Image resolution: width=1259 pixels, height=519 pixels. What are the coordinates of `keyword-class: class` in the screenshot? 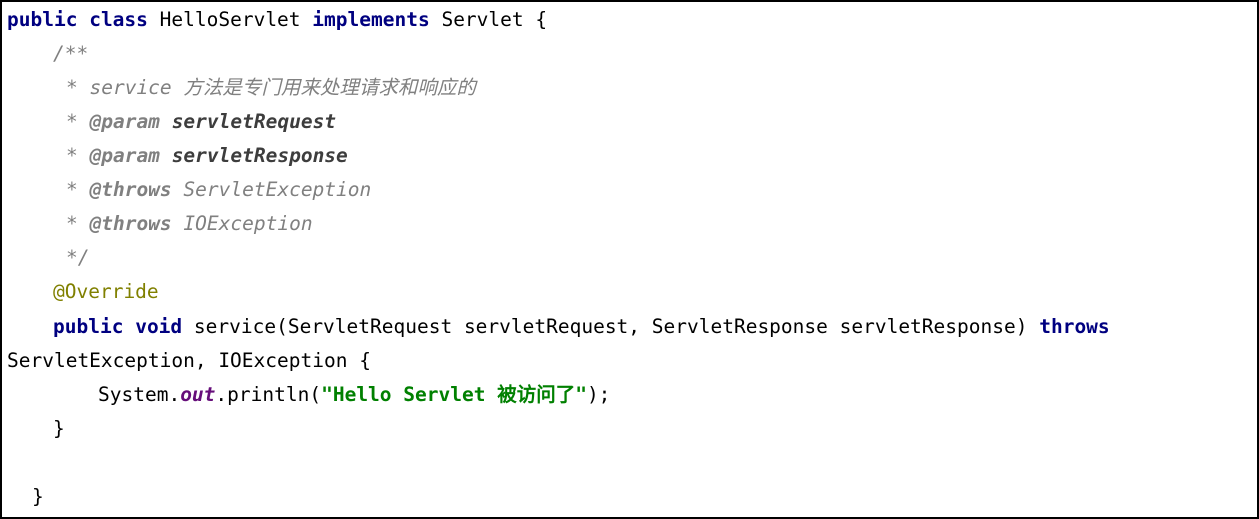 It's located at (118, 19).